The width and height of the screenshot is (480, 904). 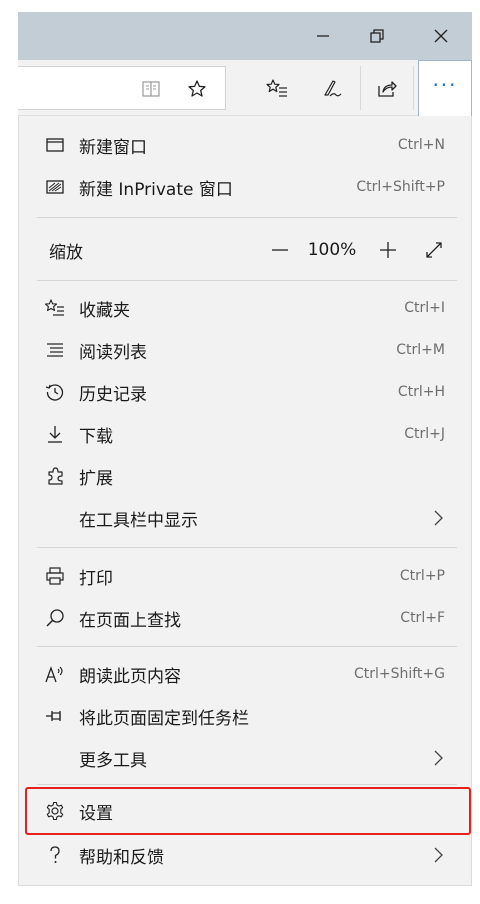 What do you see at coordinates (246, 392) in the screenshot?
I see `menu-item-history: 历史记录 Ctrl+H` at bounding box center [246, 392].